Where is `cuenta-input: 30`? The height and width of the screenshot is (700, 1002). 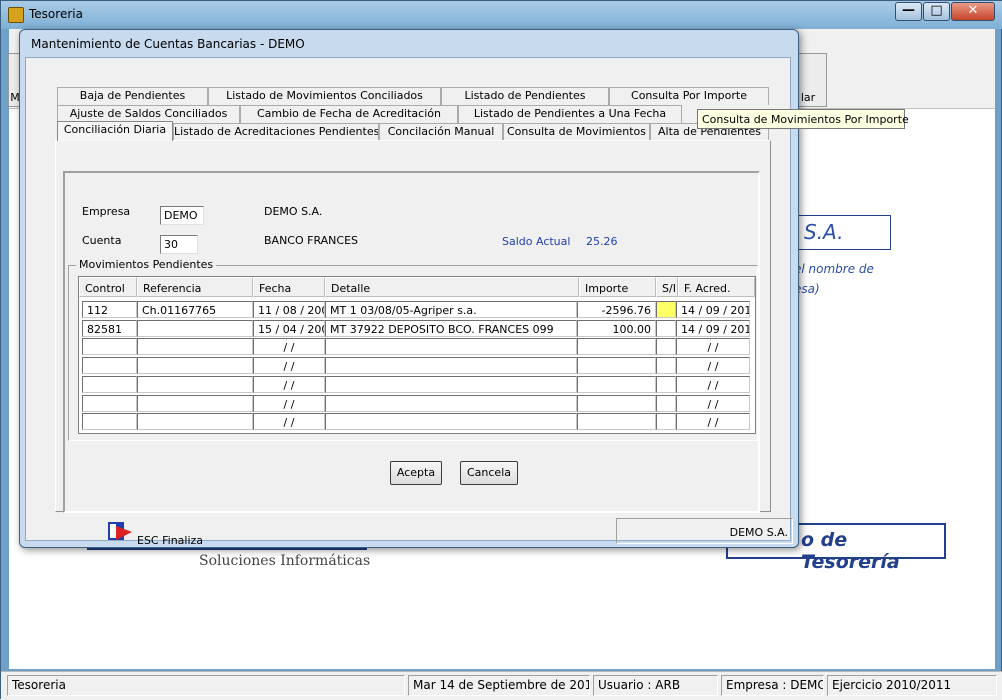 cuenta-input: 30 is located at coordinates (179, 244).